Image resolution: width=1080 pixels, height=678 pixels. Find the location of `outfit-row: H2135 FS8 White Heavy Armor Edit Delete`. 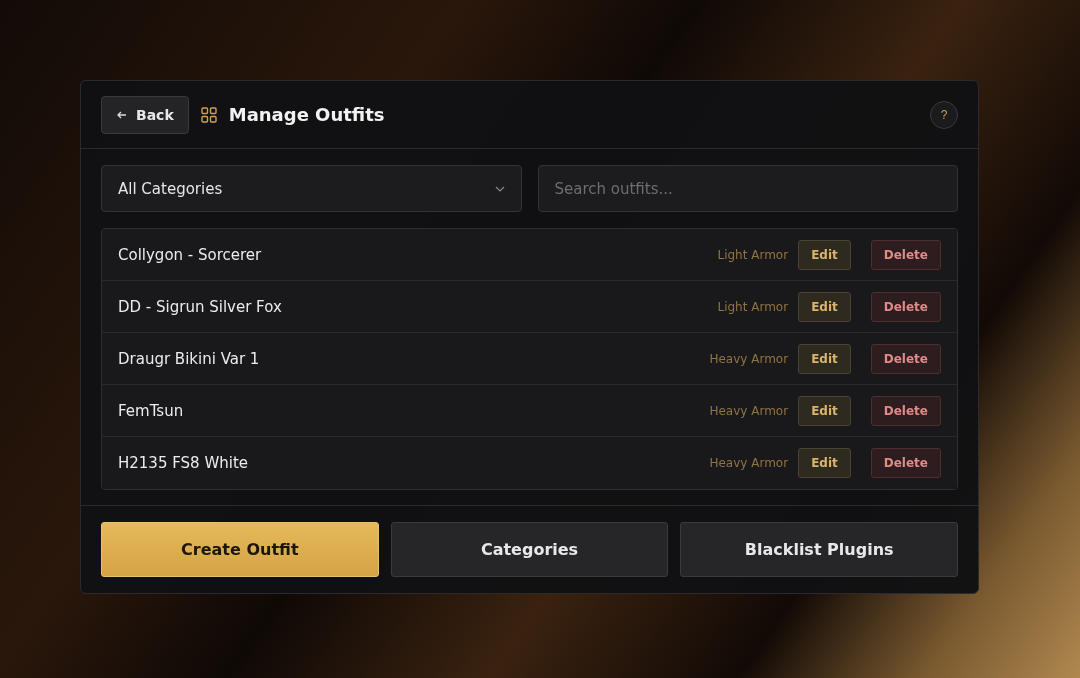

outfit-row: H2135 FS8 White Heavy Armor Edit Delete is located at coordinates (529, 463).